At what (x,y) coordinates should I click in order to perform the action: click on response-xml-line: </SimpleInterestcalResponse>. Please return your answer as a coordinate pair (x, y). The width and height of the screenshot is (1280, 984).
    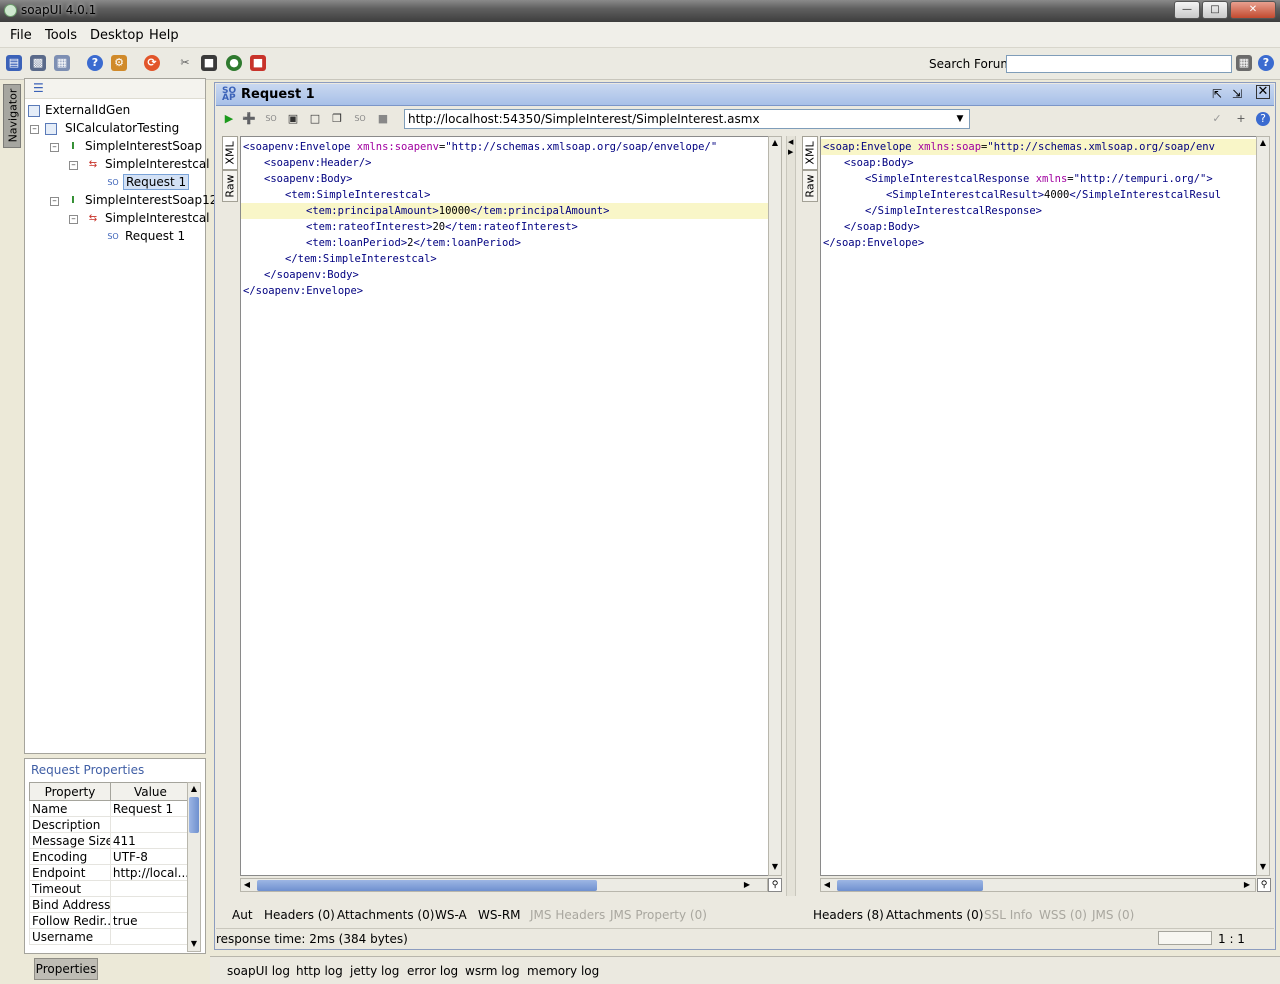
    Looking at the image, I should click on (953, 211).